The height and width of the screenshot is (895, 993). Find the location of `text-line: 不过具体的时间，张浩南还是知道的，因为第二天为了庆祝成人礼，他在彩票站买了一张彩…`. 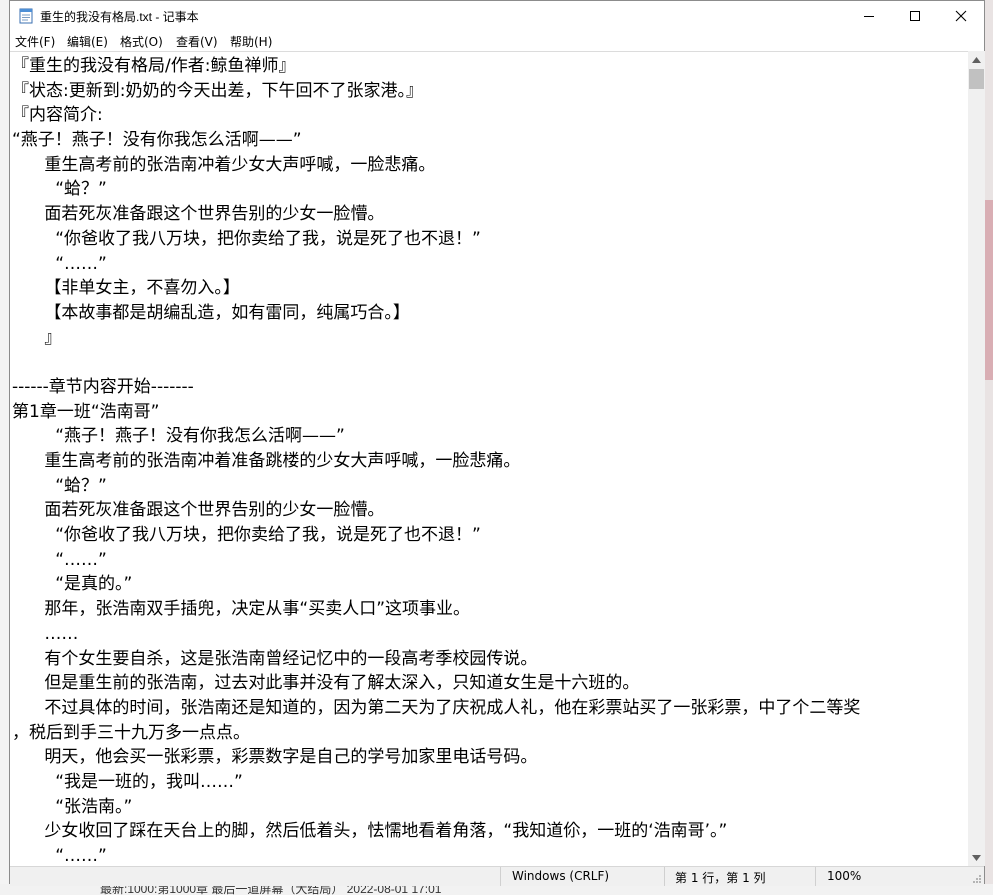

text-line: 不过具体的时间，张浩南还是知道的，因为第二天为了庆祝成人礼，他在彩票站买了一张彩… is located at coordinates (490, 708).